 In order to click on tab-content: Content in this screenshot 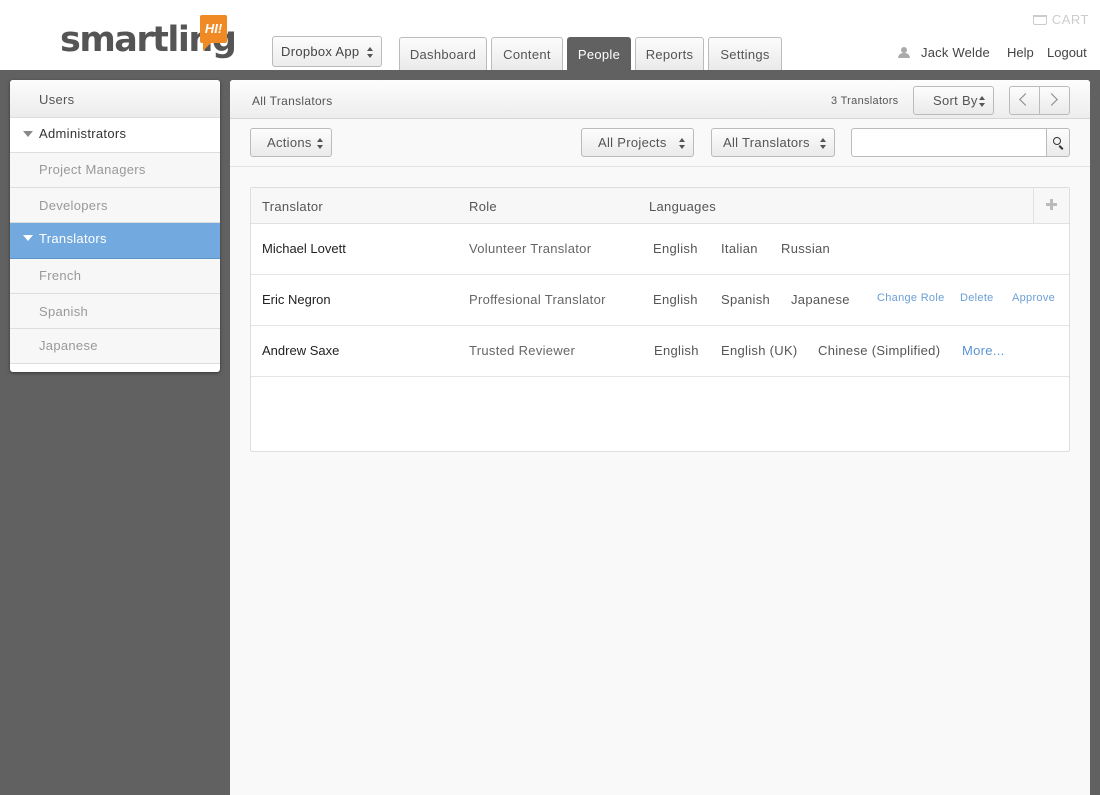, I will do `click(527, 53)`.